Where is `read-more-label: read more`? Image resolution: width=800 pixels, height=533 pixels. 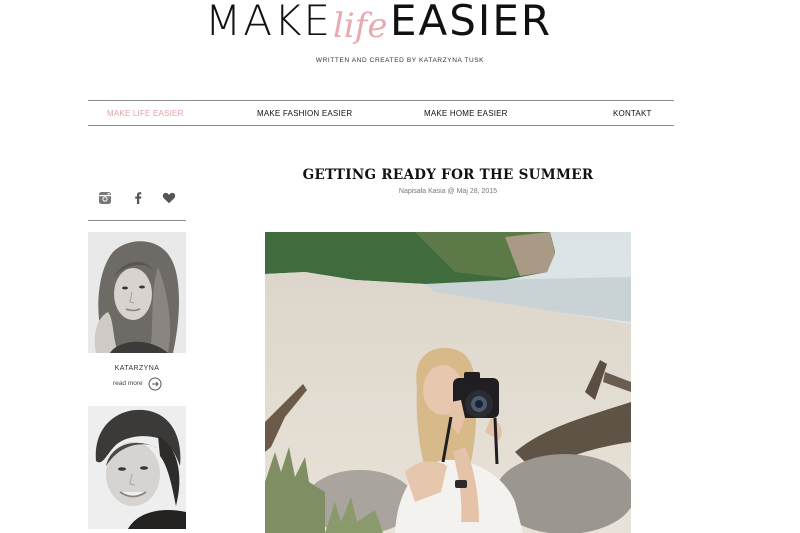
read-more-label: read more is located at coordinates (128, 383).